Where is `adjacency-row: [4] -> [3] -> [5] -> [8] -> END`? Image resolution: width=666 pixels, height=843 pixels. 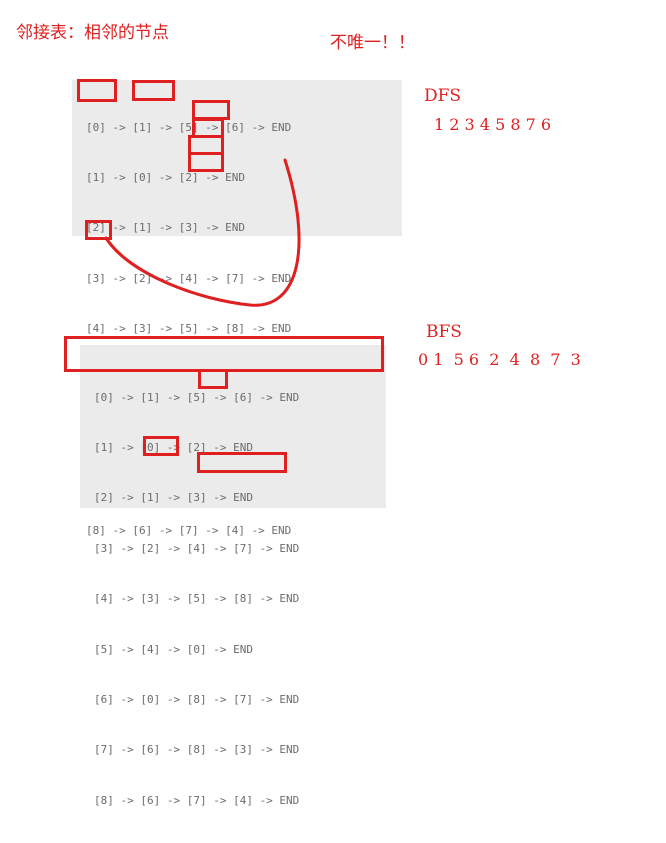 adjacency-row: [4] -> [3] -> [5] -> [8] -> END is located at coordinates (197, 599).